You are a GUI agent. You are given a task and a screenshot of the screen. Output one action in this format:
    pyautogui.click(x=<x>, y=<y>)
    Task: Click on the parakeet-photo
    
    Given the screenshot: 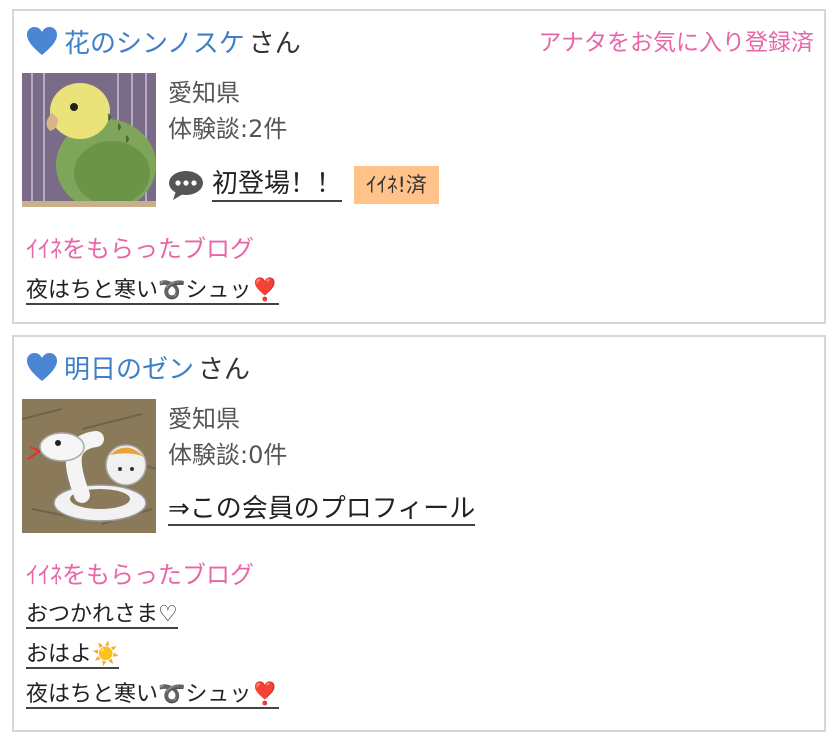 What is the action you would take?
    pyautogui.click(x=89, y=140)
    